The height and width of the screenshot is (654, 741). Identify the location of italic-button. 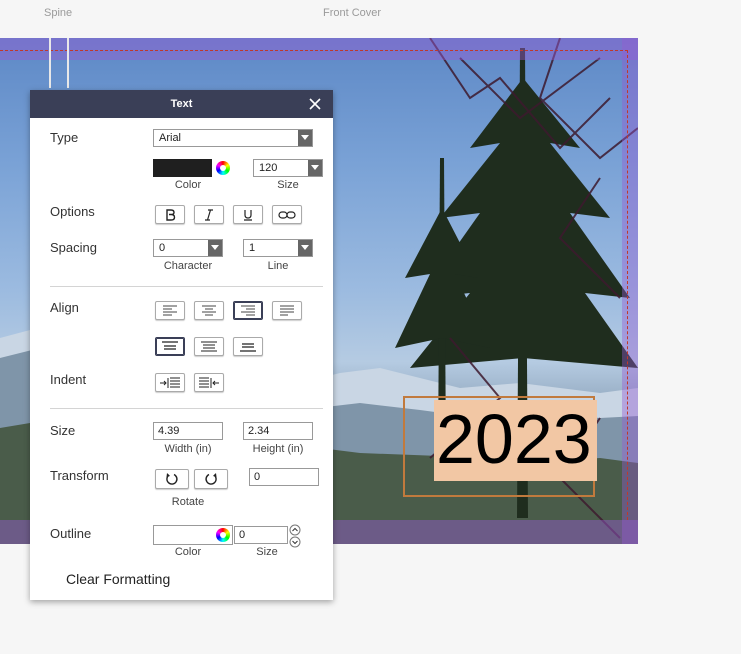
(209, 214).